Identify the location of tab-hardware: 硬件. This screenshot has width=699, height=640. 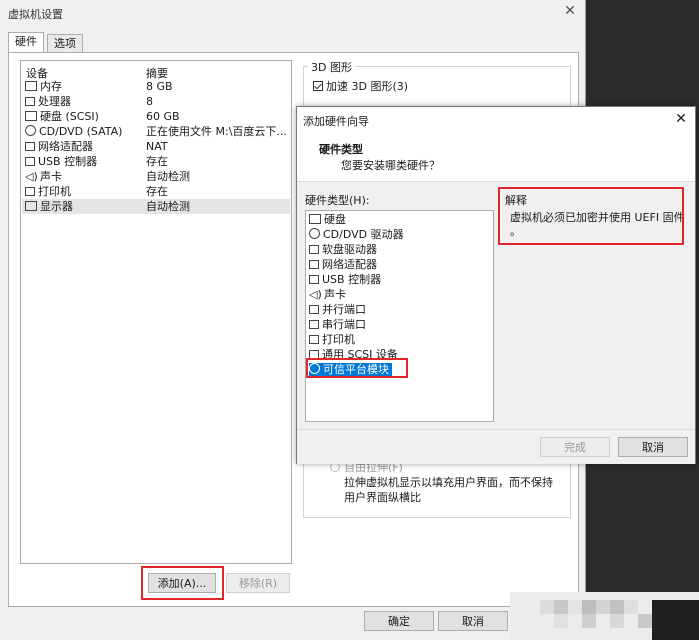
(26, 42).